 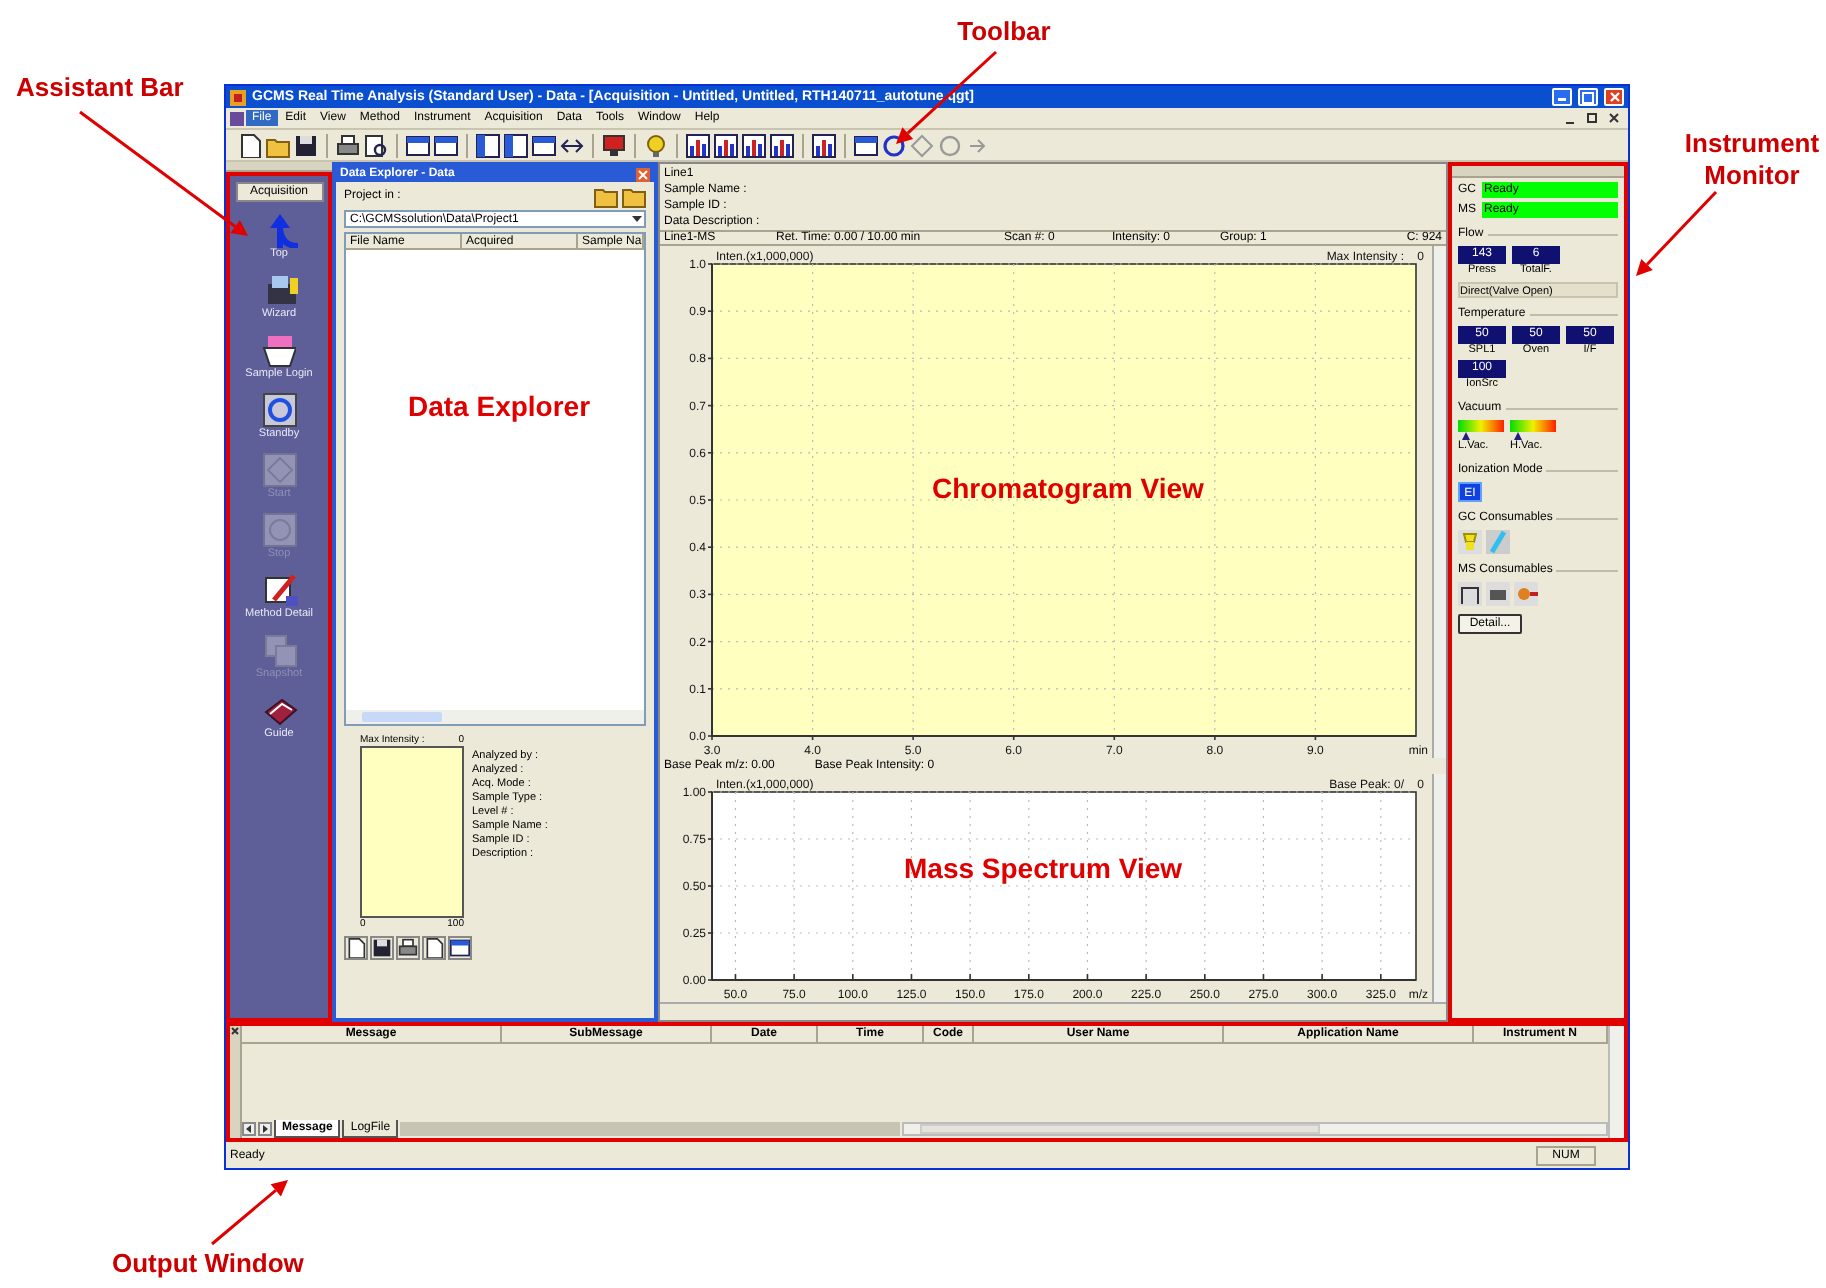 What do you see at coordinates (1752, 160) in the screenshot?
I see `annotation-label: Instrument Monitor` at bounding box center [1752, 160].